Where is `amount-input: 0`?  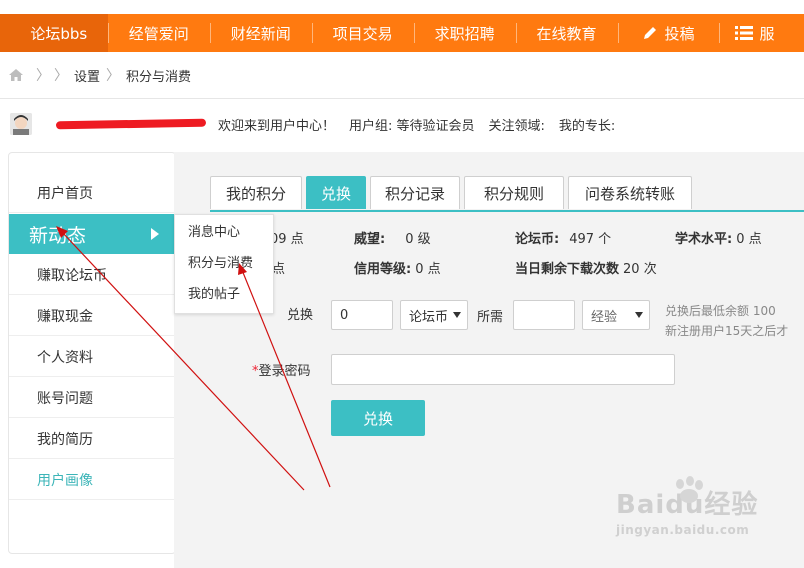
amount-input: 0 is located at coordinates (362, 315).